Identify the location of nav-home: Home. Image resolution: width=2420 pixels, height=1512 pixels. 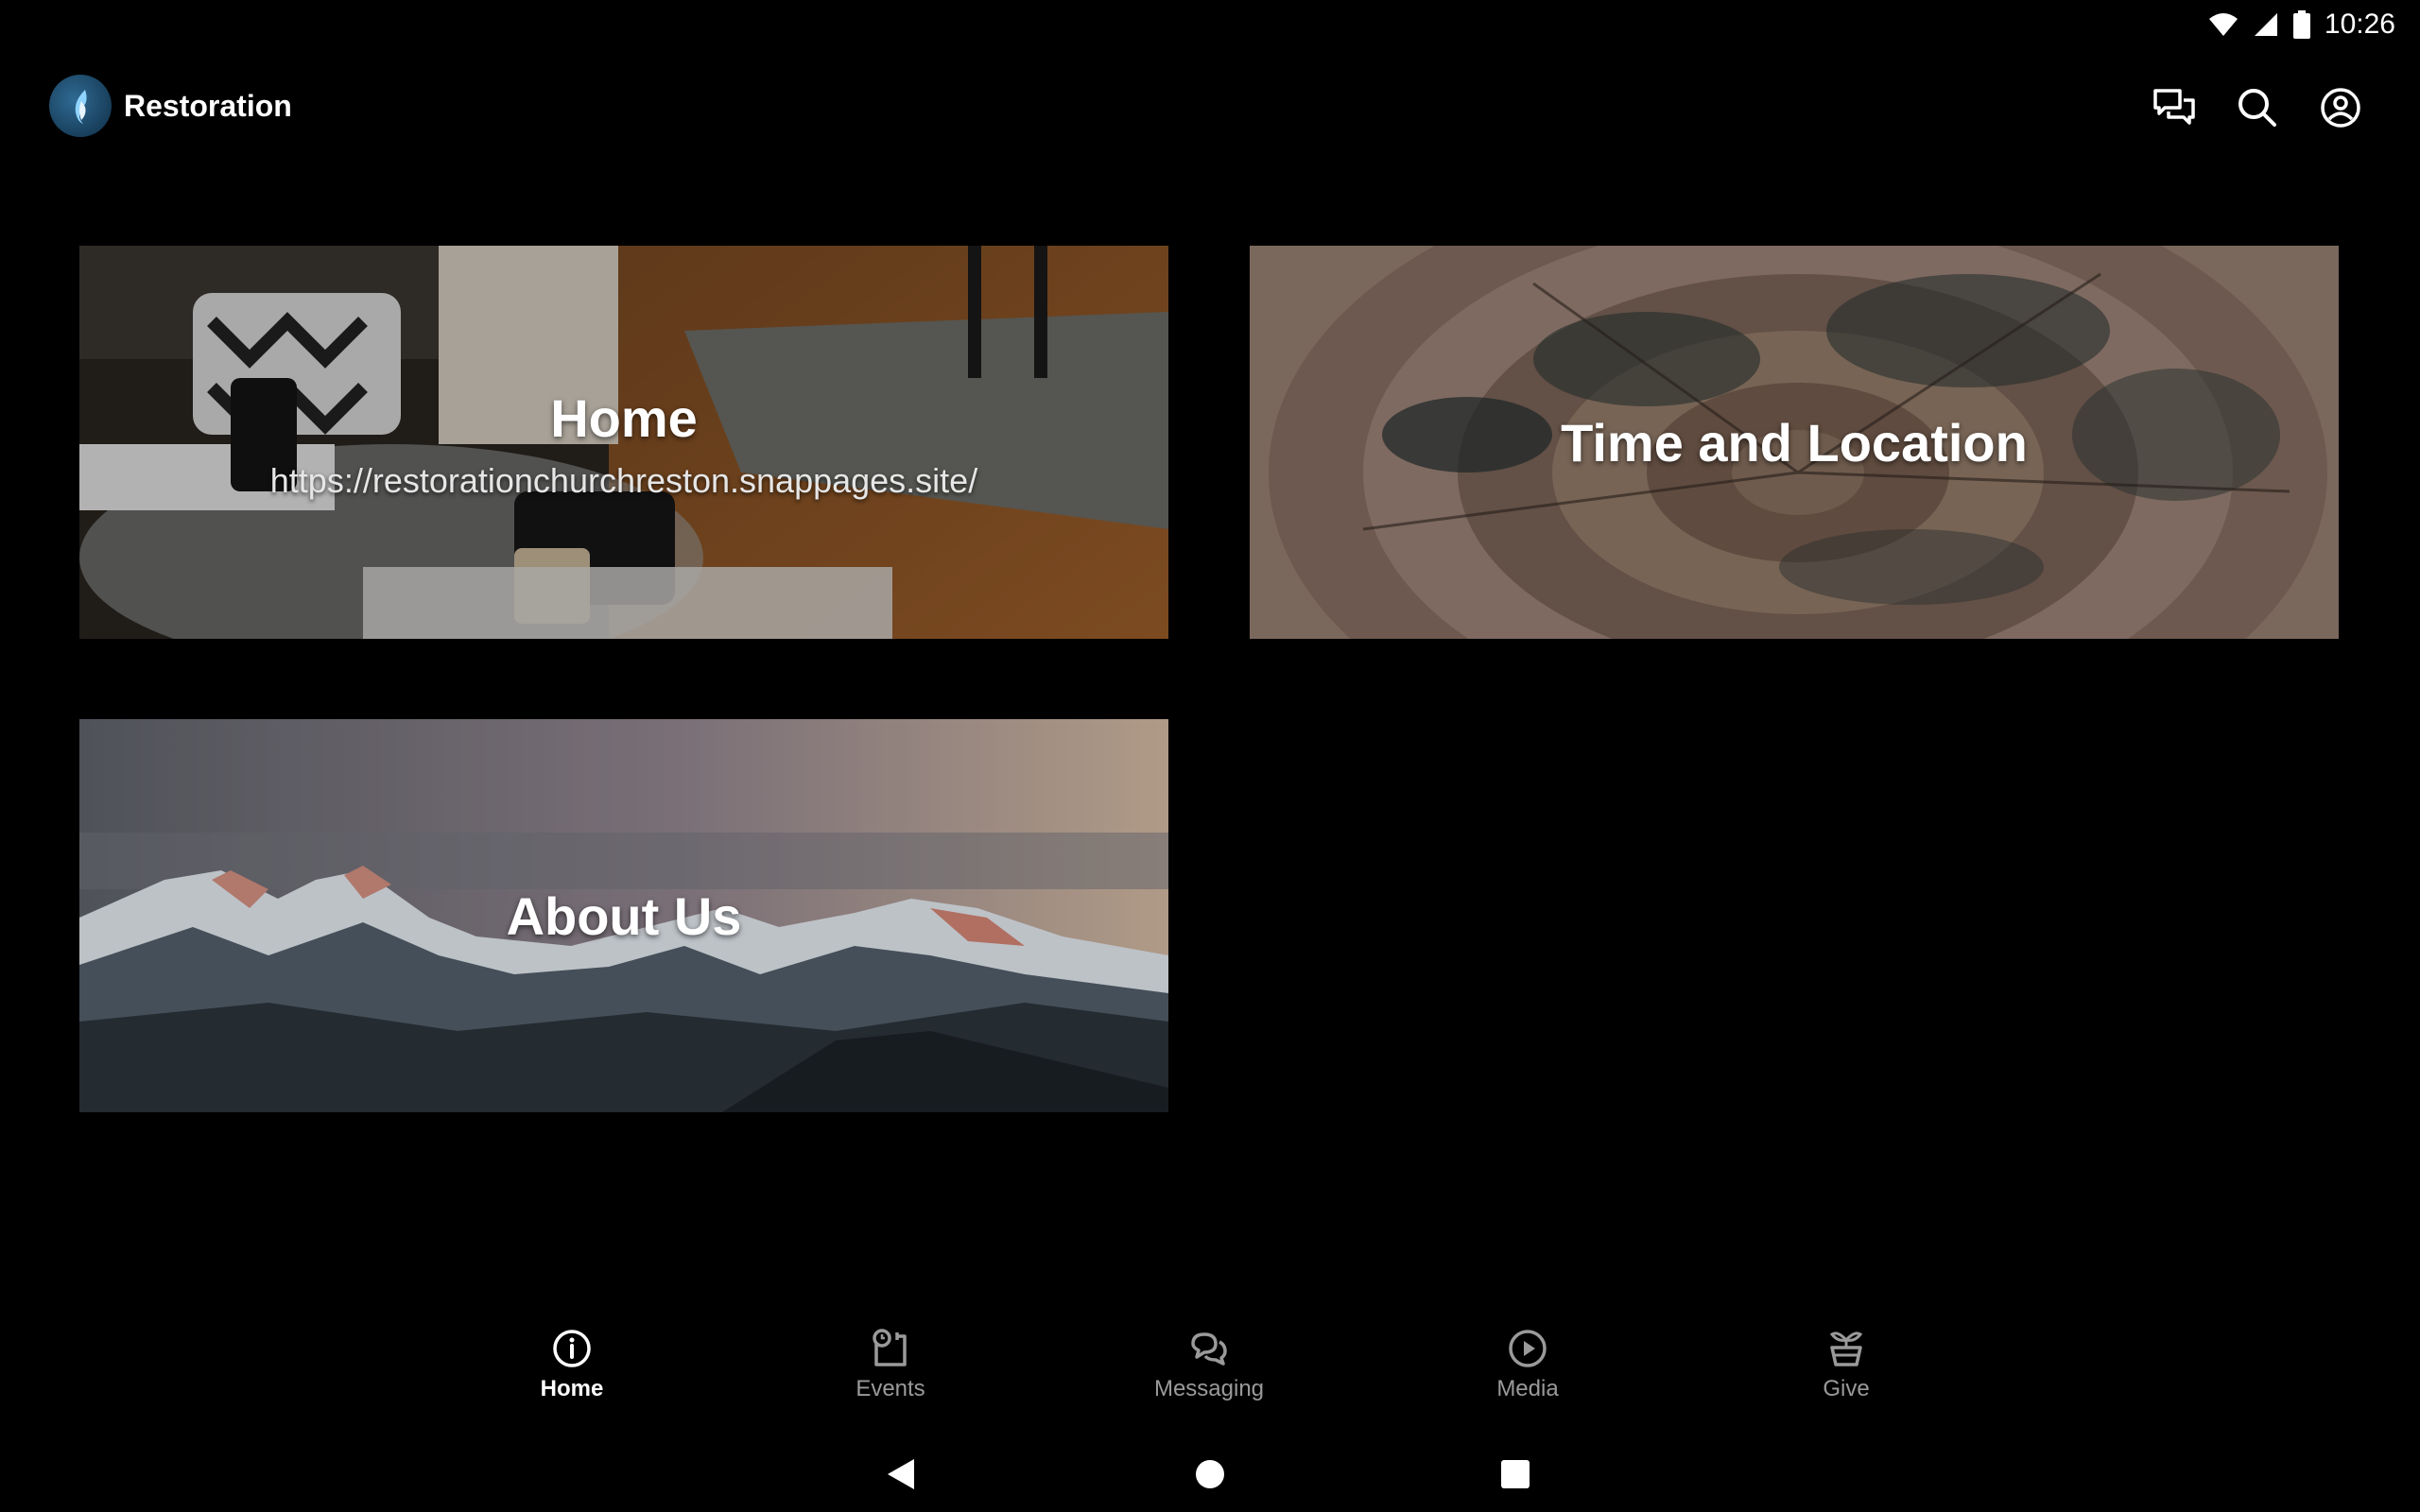
(572, 1366).